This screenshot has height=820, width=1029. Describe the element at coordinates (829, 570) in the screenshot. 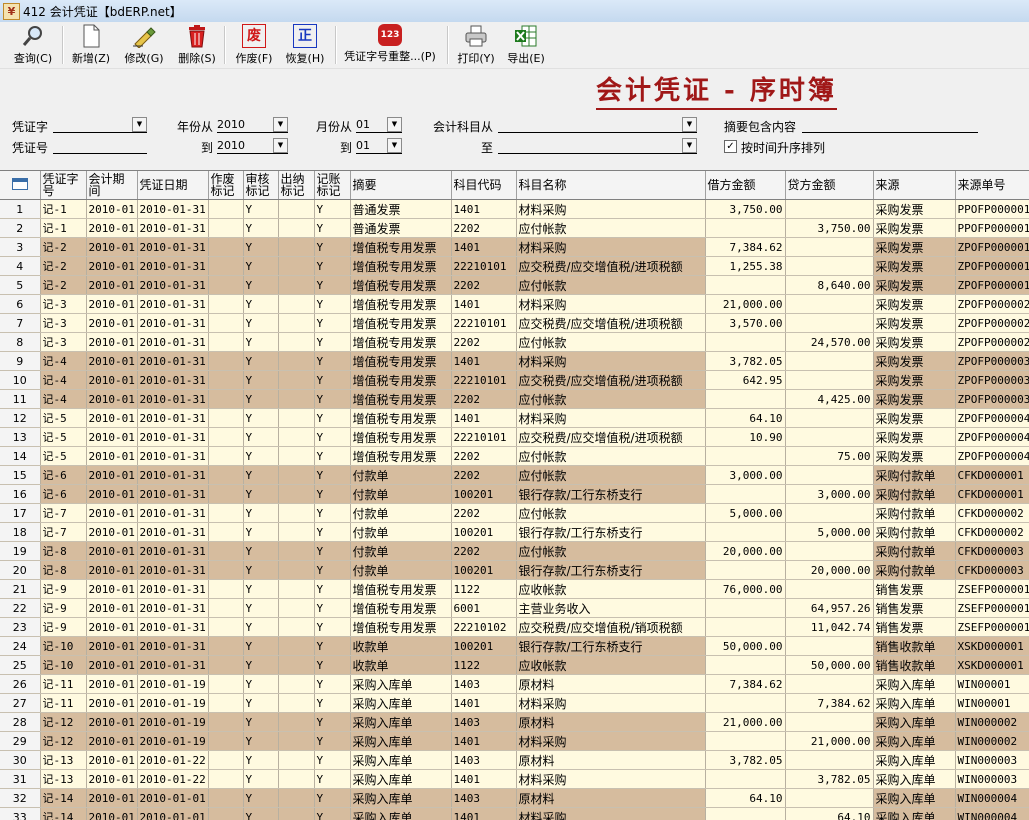

I see `table-cell: 20,000.00` at that location.